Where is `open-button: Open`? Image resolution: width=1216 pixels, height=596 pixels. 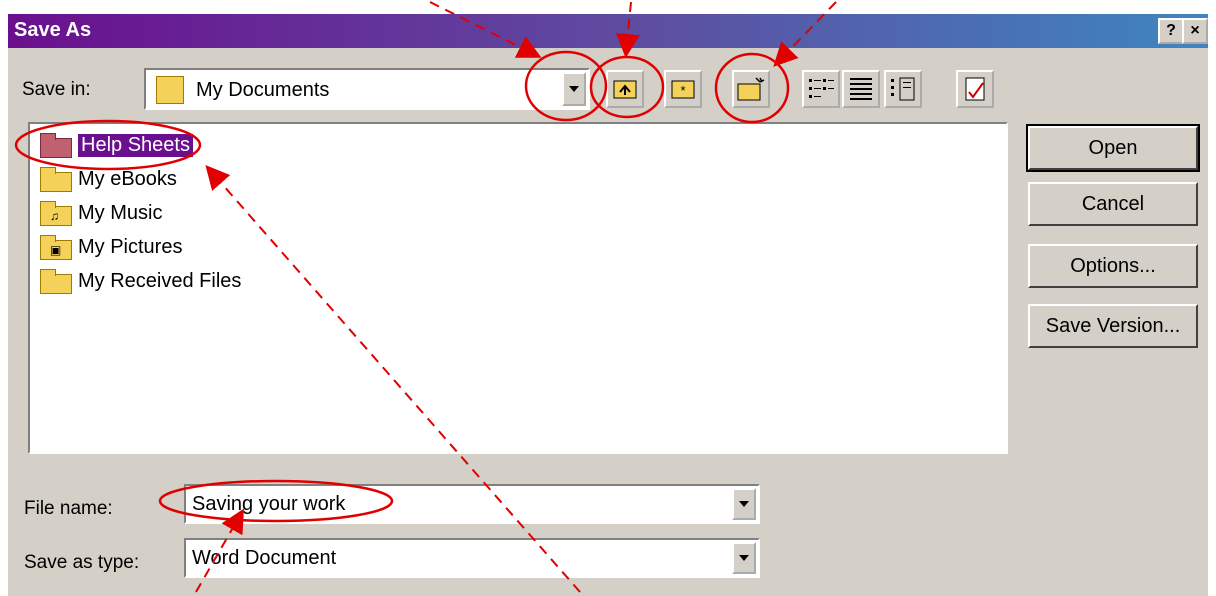 open-button: Open is located at coordinates (1113, 148).